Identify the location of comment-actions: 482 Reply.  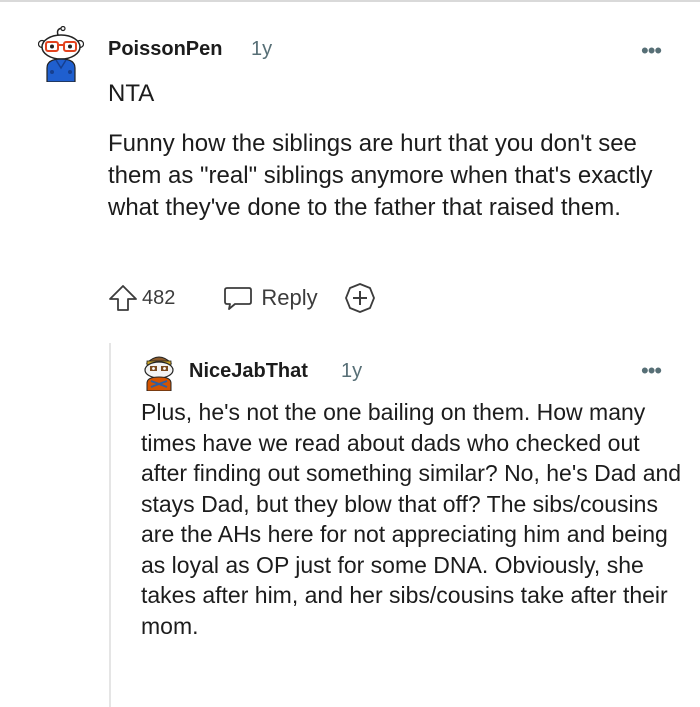
(242, 298).